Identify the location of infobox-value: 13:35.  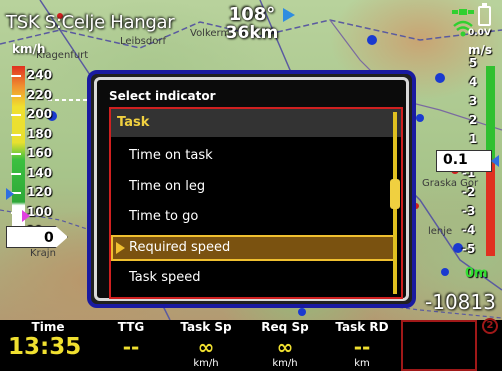
(45, 347).